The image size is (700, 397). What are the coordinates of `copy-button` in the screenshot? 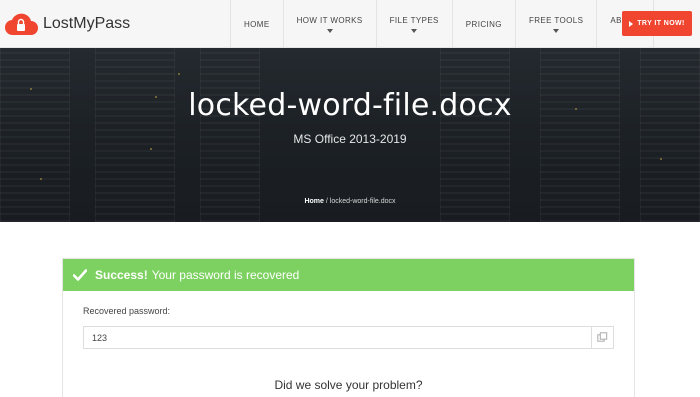 It's located at (602, 337).